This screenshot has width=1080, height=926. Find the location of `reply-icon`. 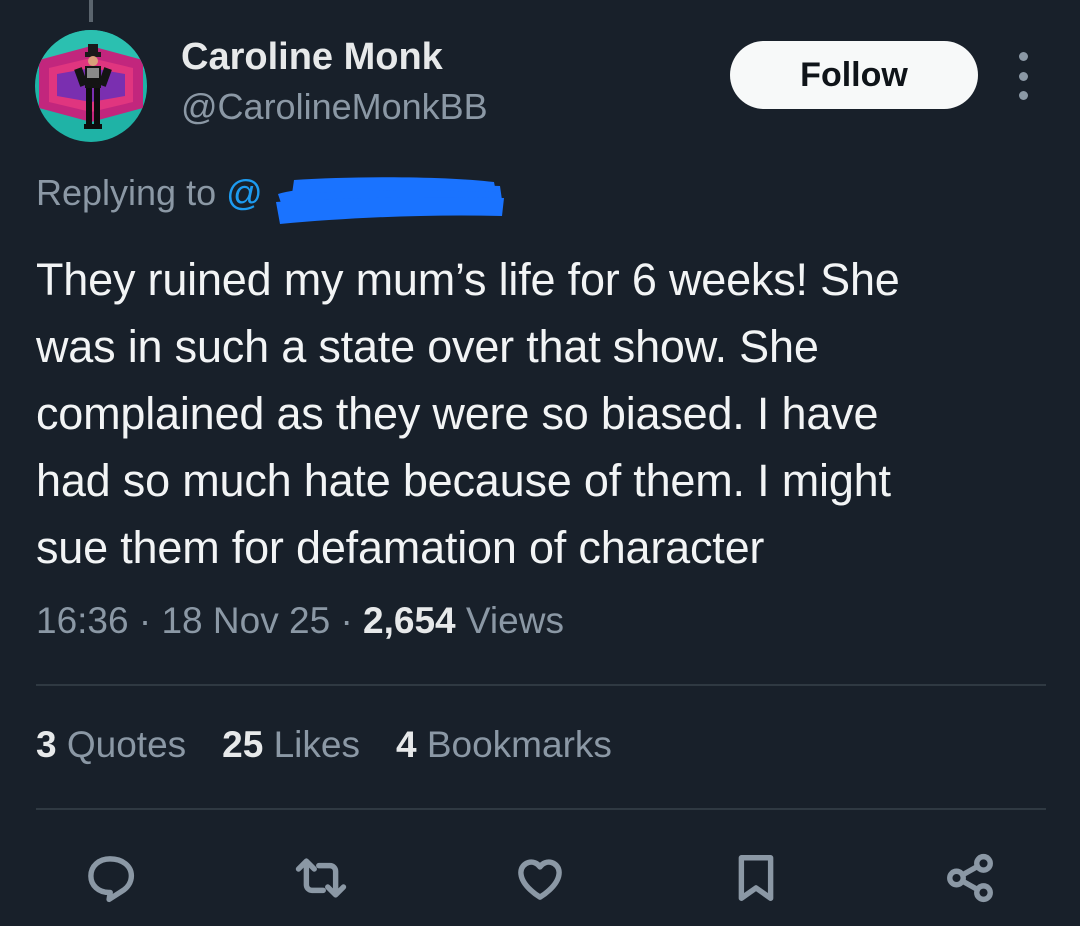

reply-icon is located at coordinates (110, 878).